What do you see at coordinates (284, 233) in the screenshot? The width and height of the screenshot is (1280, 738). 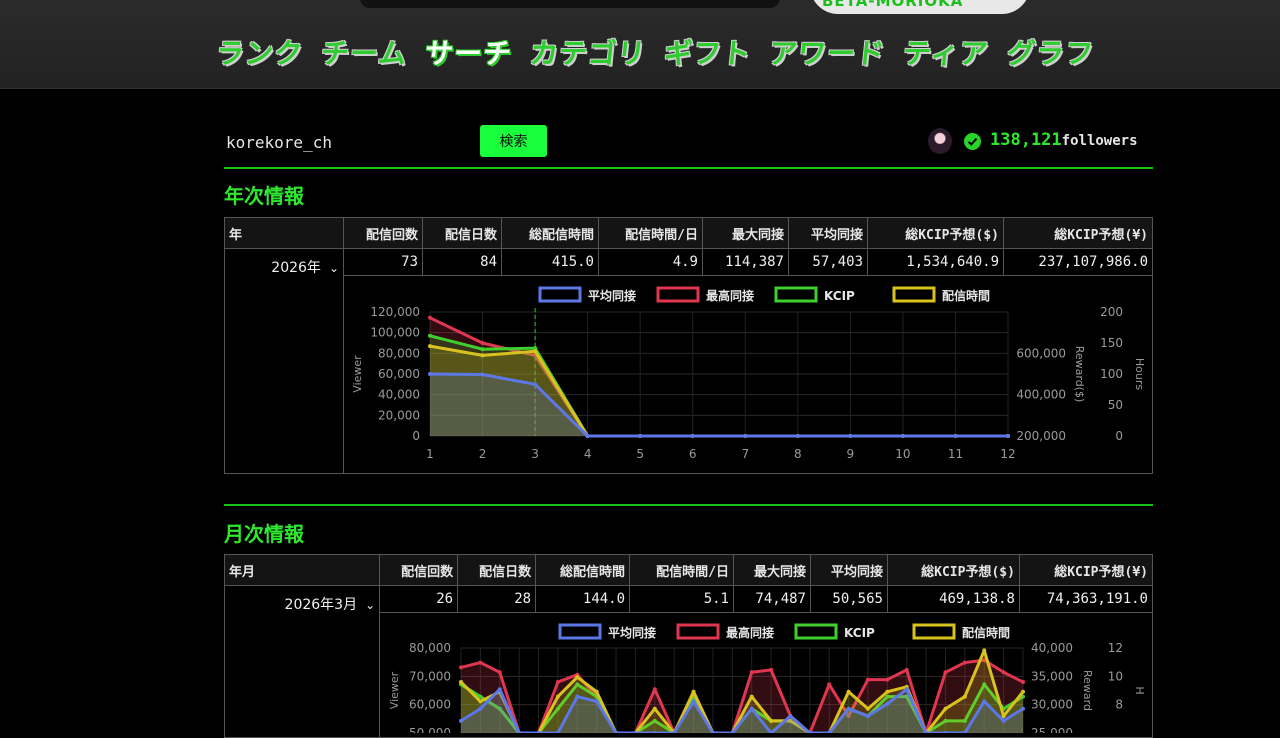 I see `yearly-header-year: 年` at bounding box center [284, 233].